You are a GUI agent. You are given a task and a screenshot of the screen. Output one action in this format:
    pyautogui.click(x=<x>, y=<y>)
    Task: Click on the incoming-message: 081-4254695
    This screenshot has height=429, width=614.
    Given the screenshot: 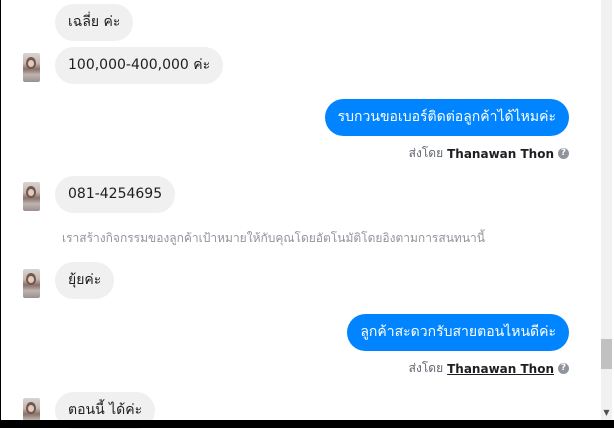 What is the action you would take?
    pyautogui.click(x=115, y=194)
    